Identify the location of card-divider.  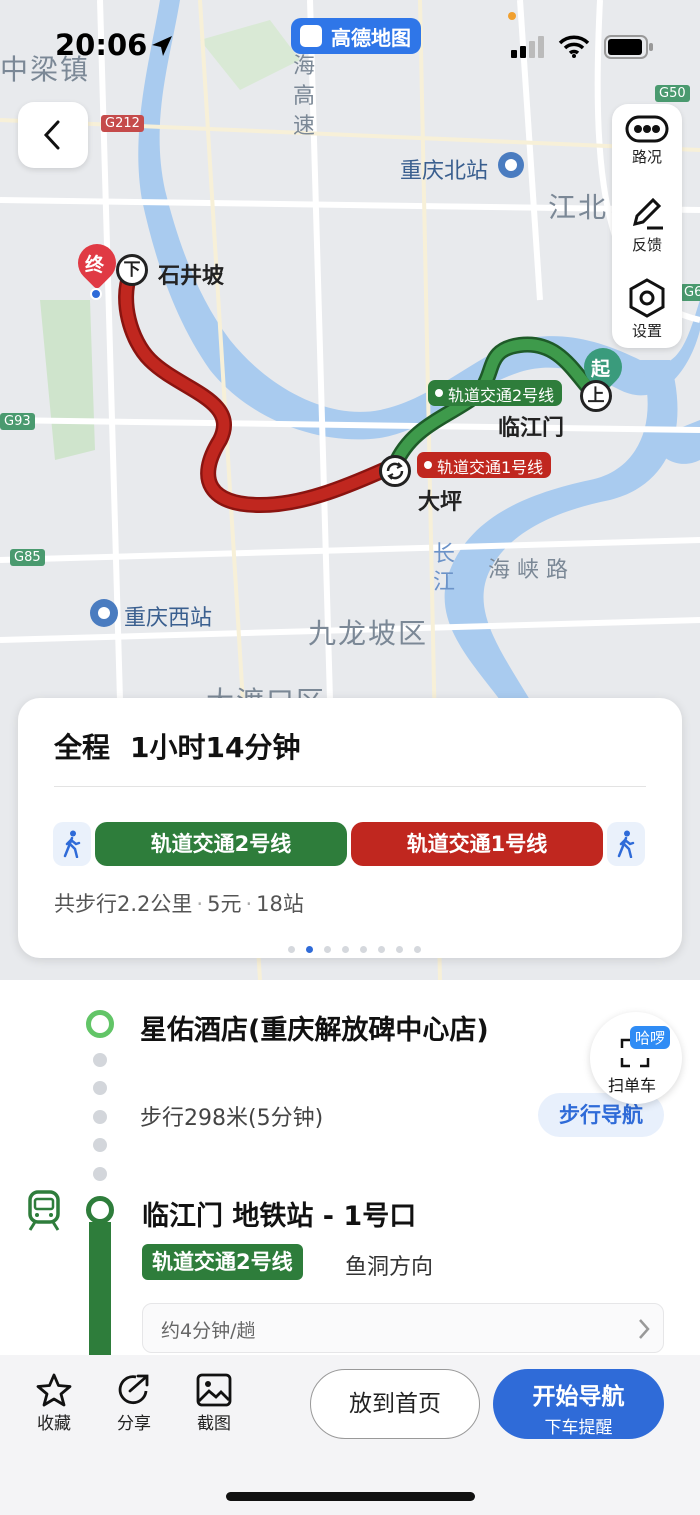
(350, 786).